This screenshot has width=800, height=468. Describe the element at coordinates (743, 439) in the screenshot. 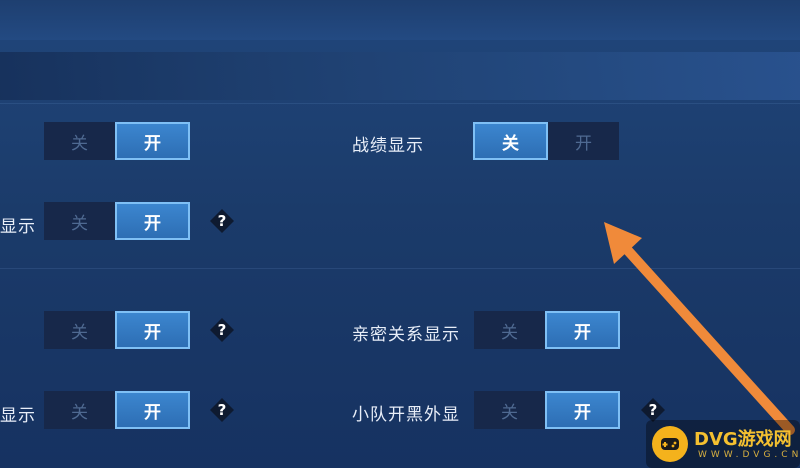

I see `watermark-name: DVG游戏网` at that location.